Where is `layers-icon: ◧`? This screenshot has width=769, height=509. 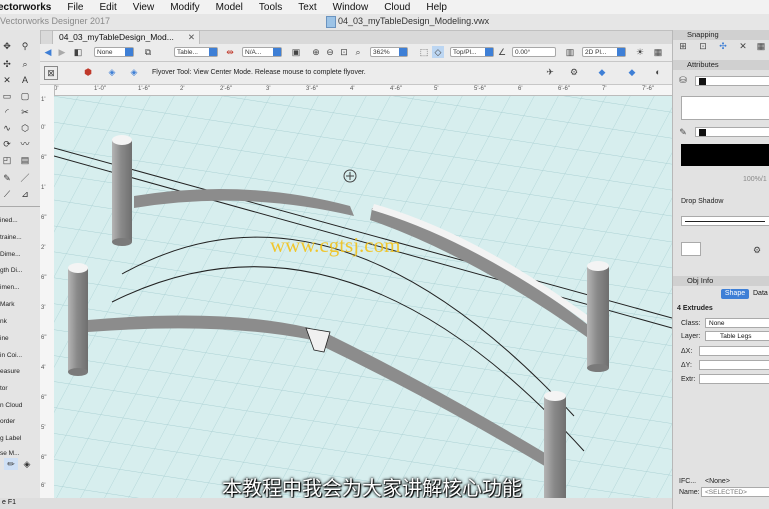
layers-icon: ◧ is located at coordinates (78, 52).